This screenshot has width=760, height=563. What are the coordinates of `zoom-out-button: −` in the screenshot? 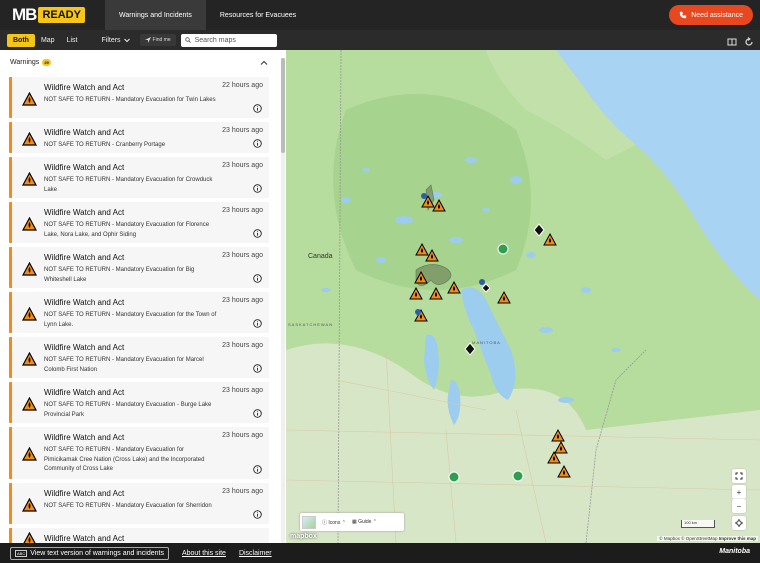 It's located at (739, 506).